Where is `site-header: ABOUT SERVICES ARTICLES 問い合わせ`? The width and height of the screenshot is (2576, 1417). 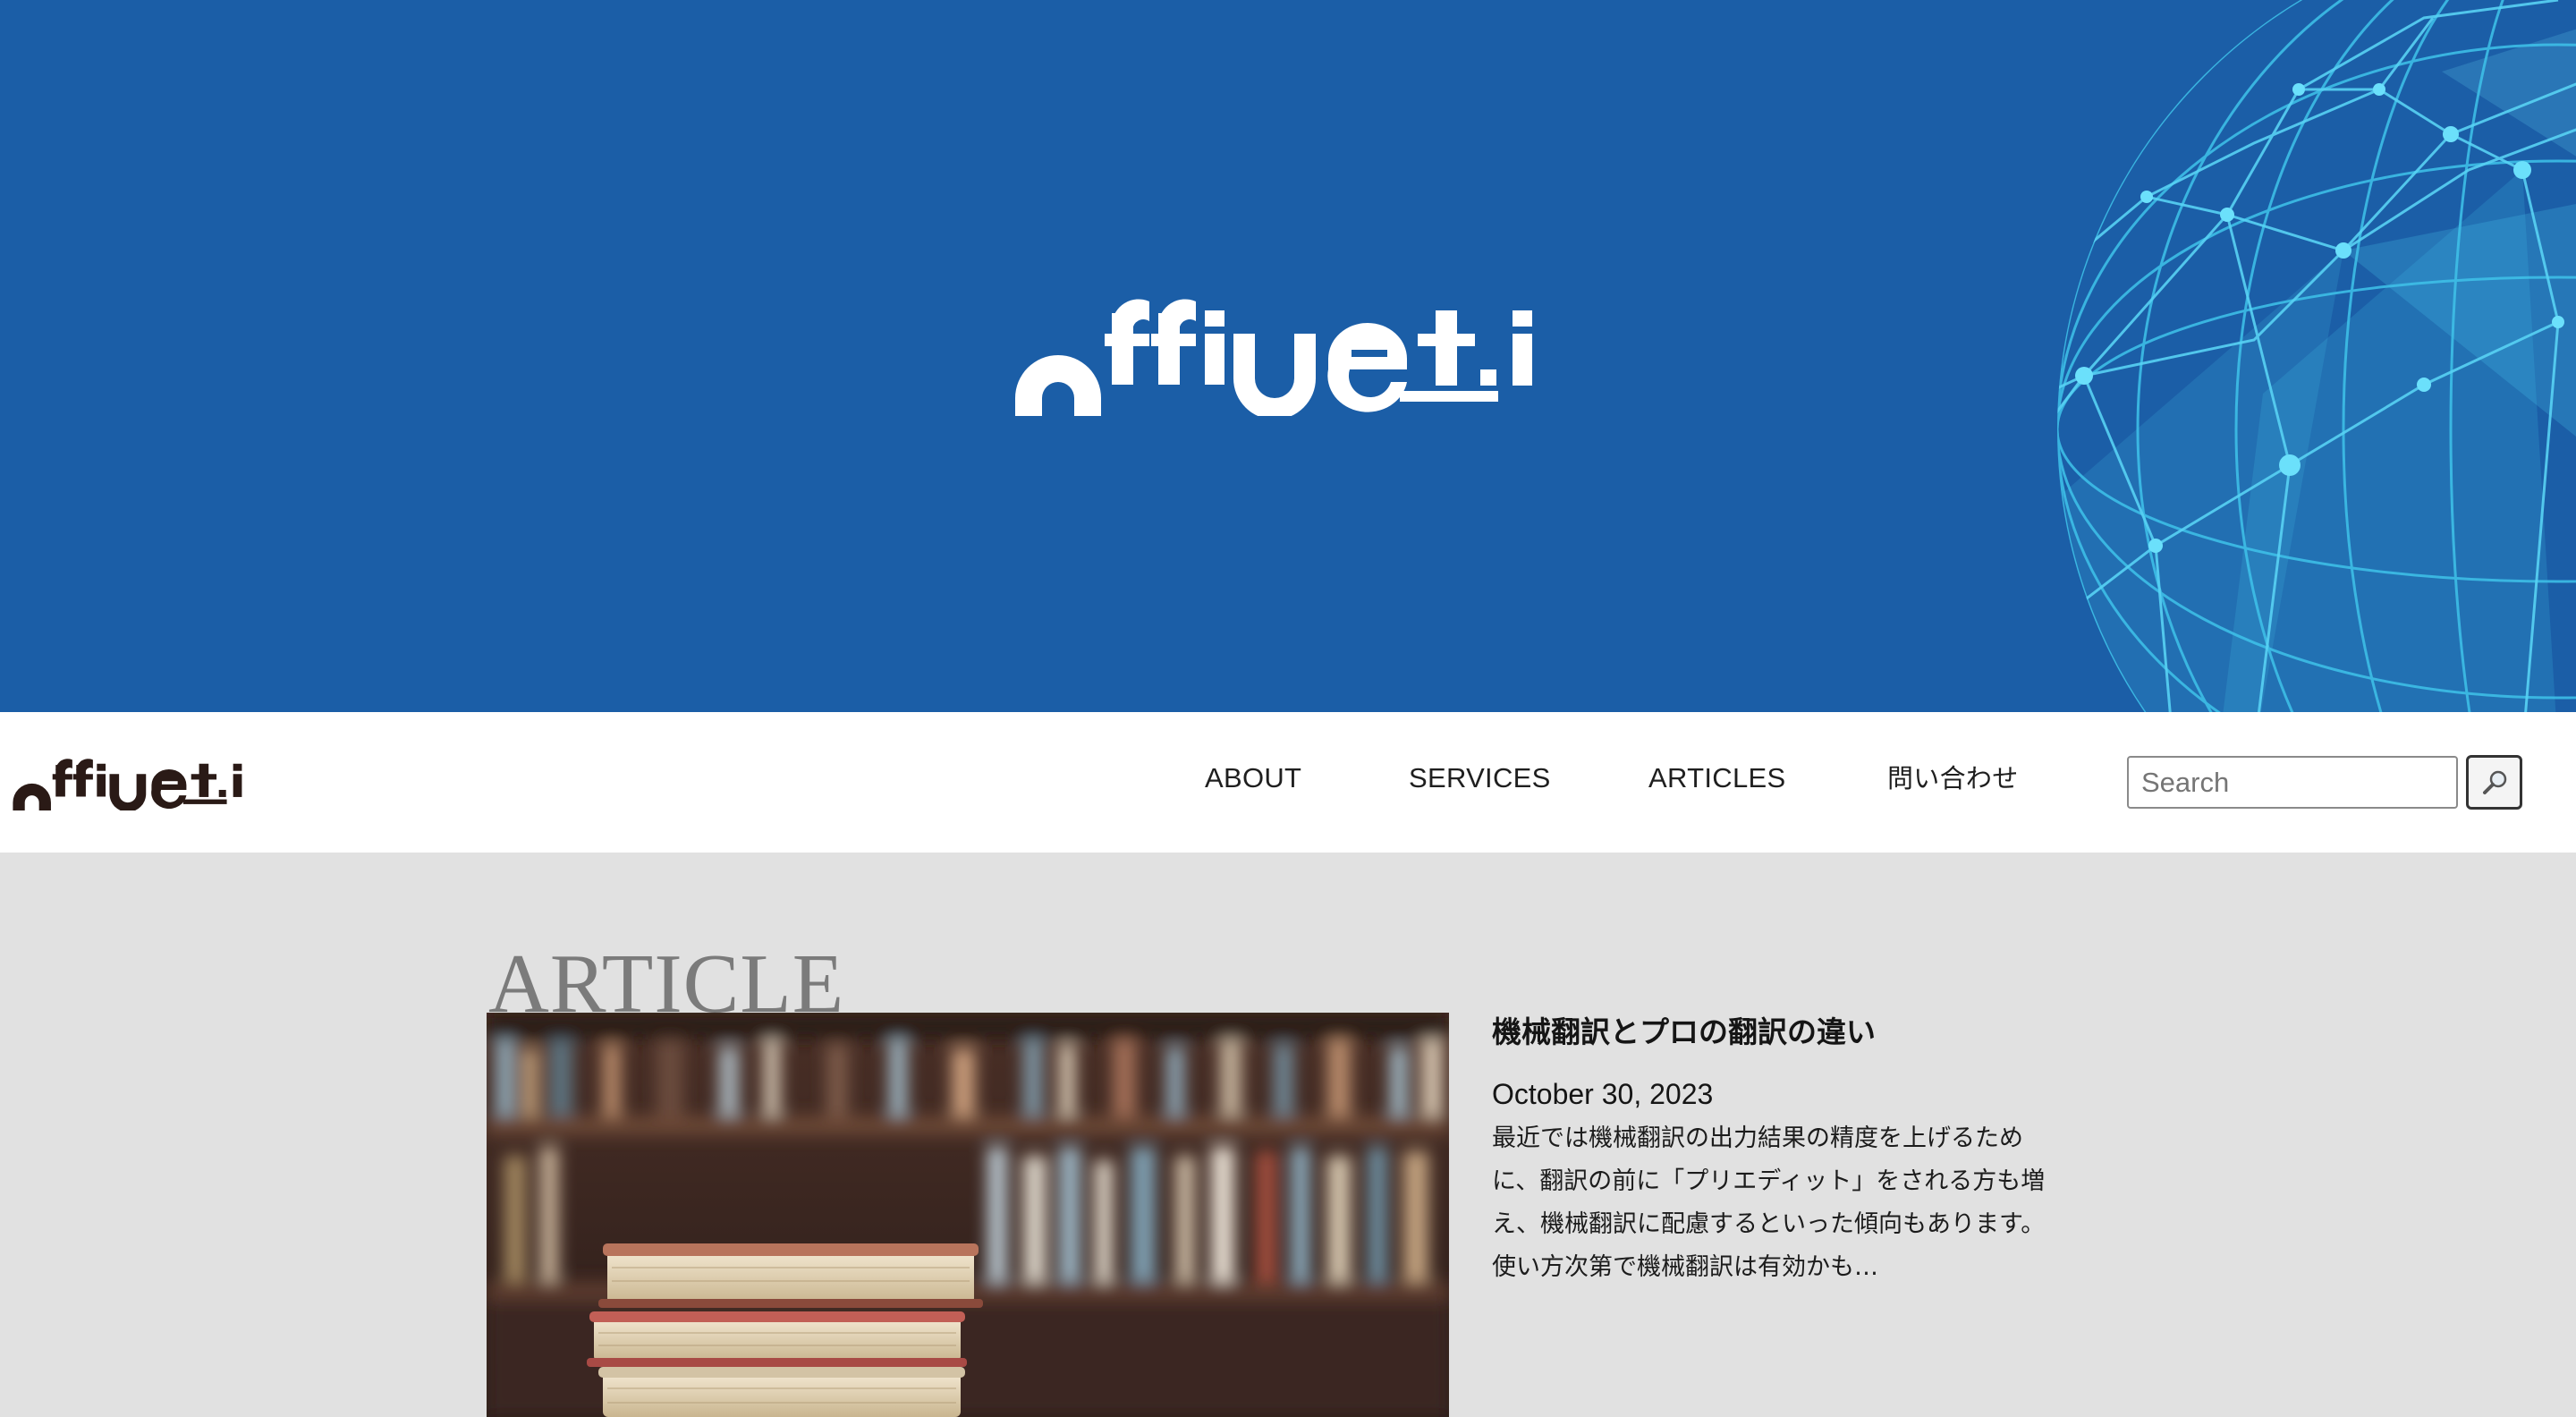 site-header: ABOUT SERVICES ARTICLES 問い合わせ is located at coordinates (1288, 783).